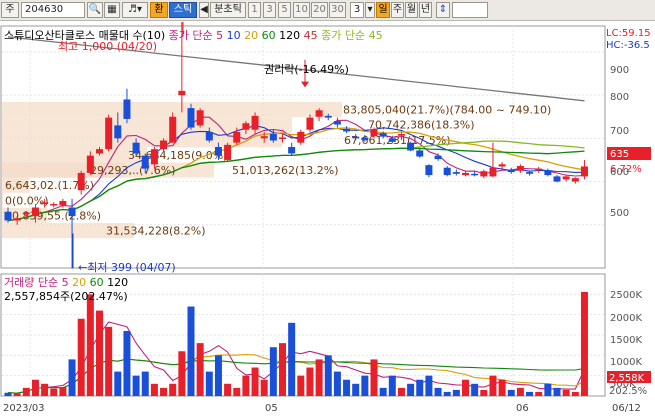 The height and width of the screenshot is (419, 655). Describe the element at coordinates (301, 10) in the screenshot. I see `period-10: 10` at that location.